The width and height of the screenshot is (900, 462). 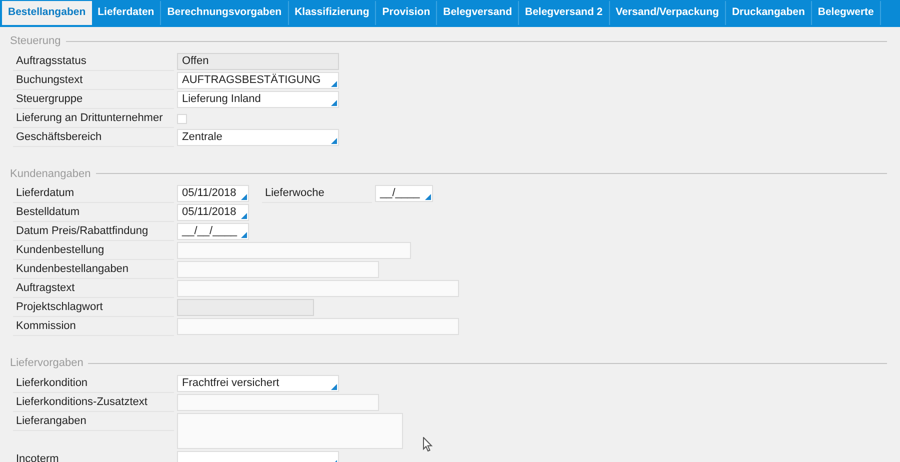 What do you see at coordinates (93, 99) in the screenshot?
I see `field-label: Steuergruppe` at bounding box center [93, 99].